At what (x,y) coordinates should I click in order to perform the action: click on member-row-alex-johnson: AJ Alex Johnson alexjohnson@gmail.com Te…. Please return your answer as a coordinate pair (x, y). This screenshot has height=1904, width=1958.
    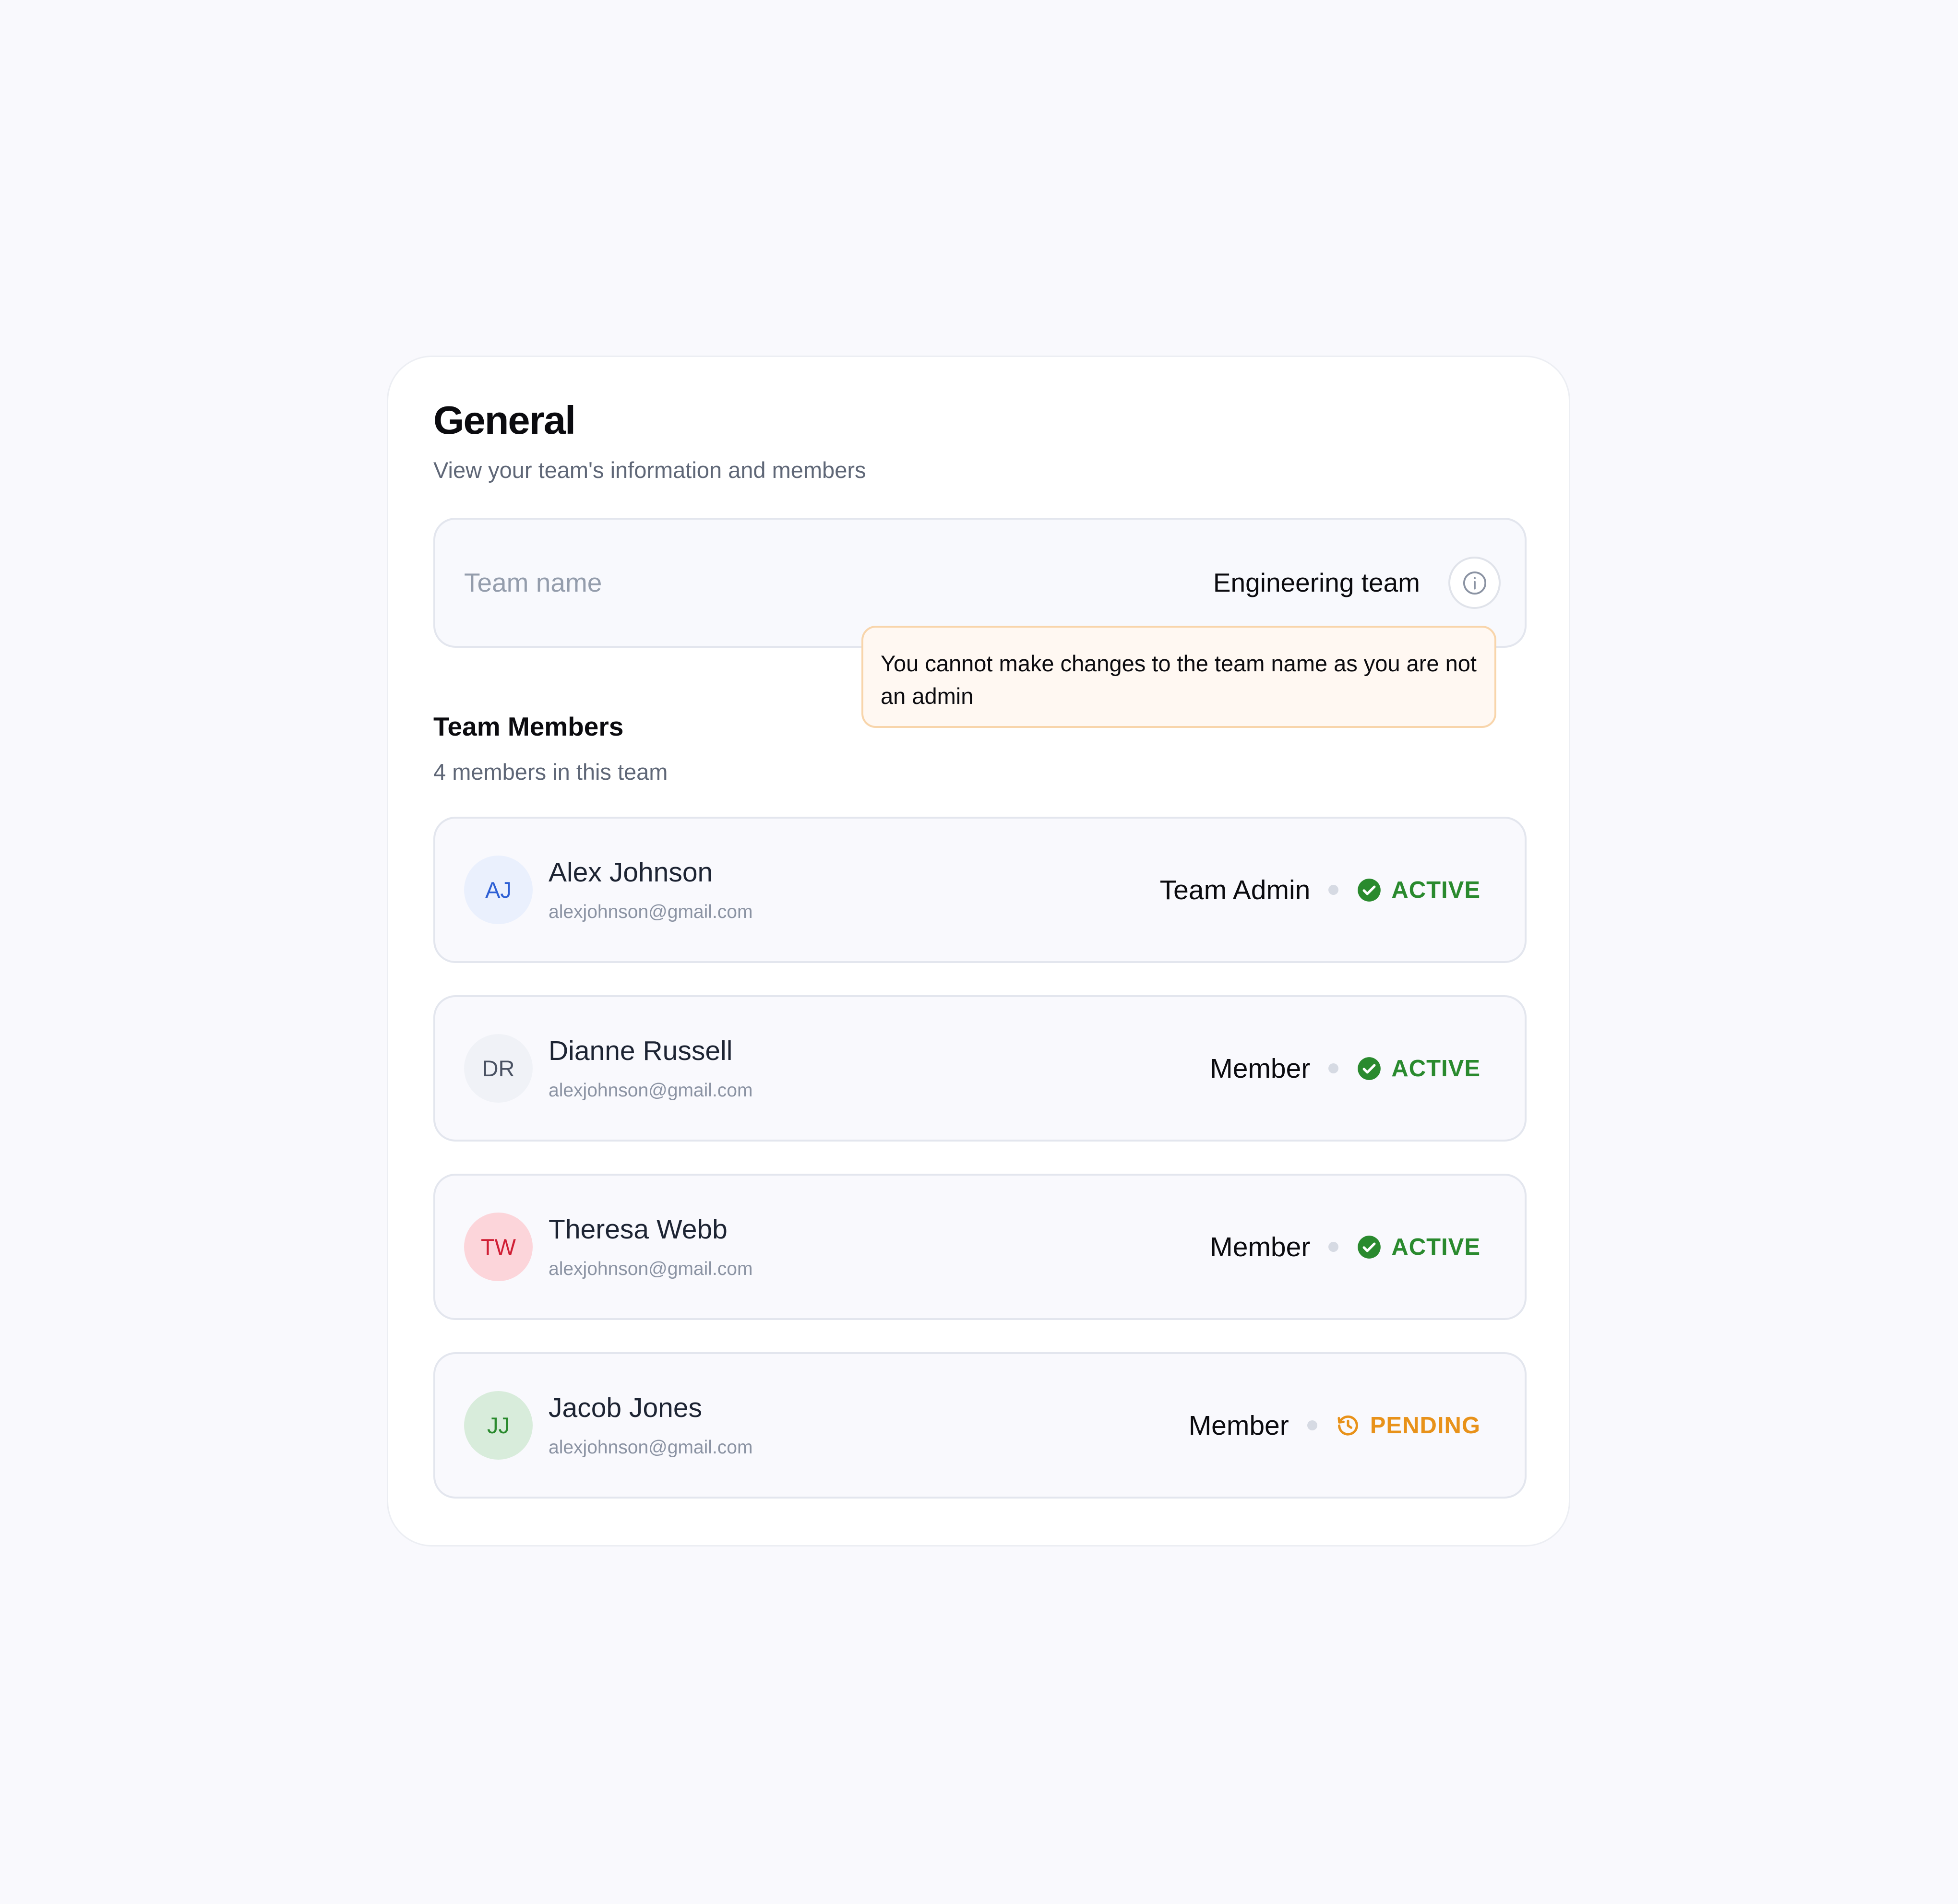
    Looking at the image, I should click on (980, 890).